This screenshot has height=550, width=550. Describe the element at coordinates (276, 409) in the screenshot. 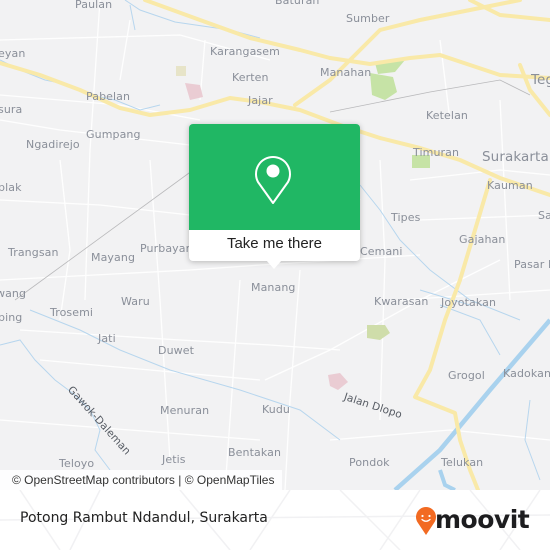

I see `place-label: Kudu` at that location.